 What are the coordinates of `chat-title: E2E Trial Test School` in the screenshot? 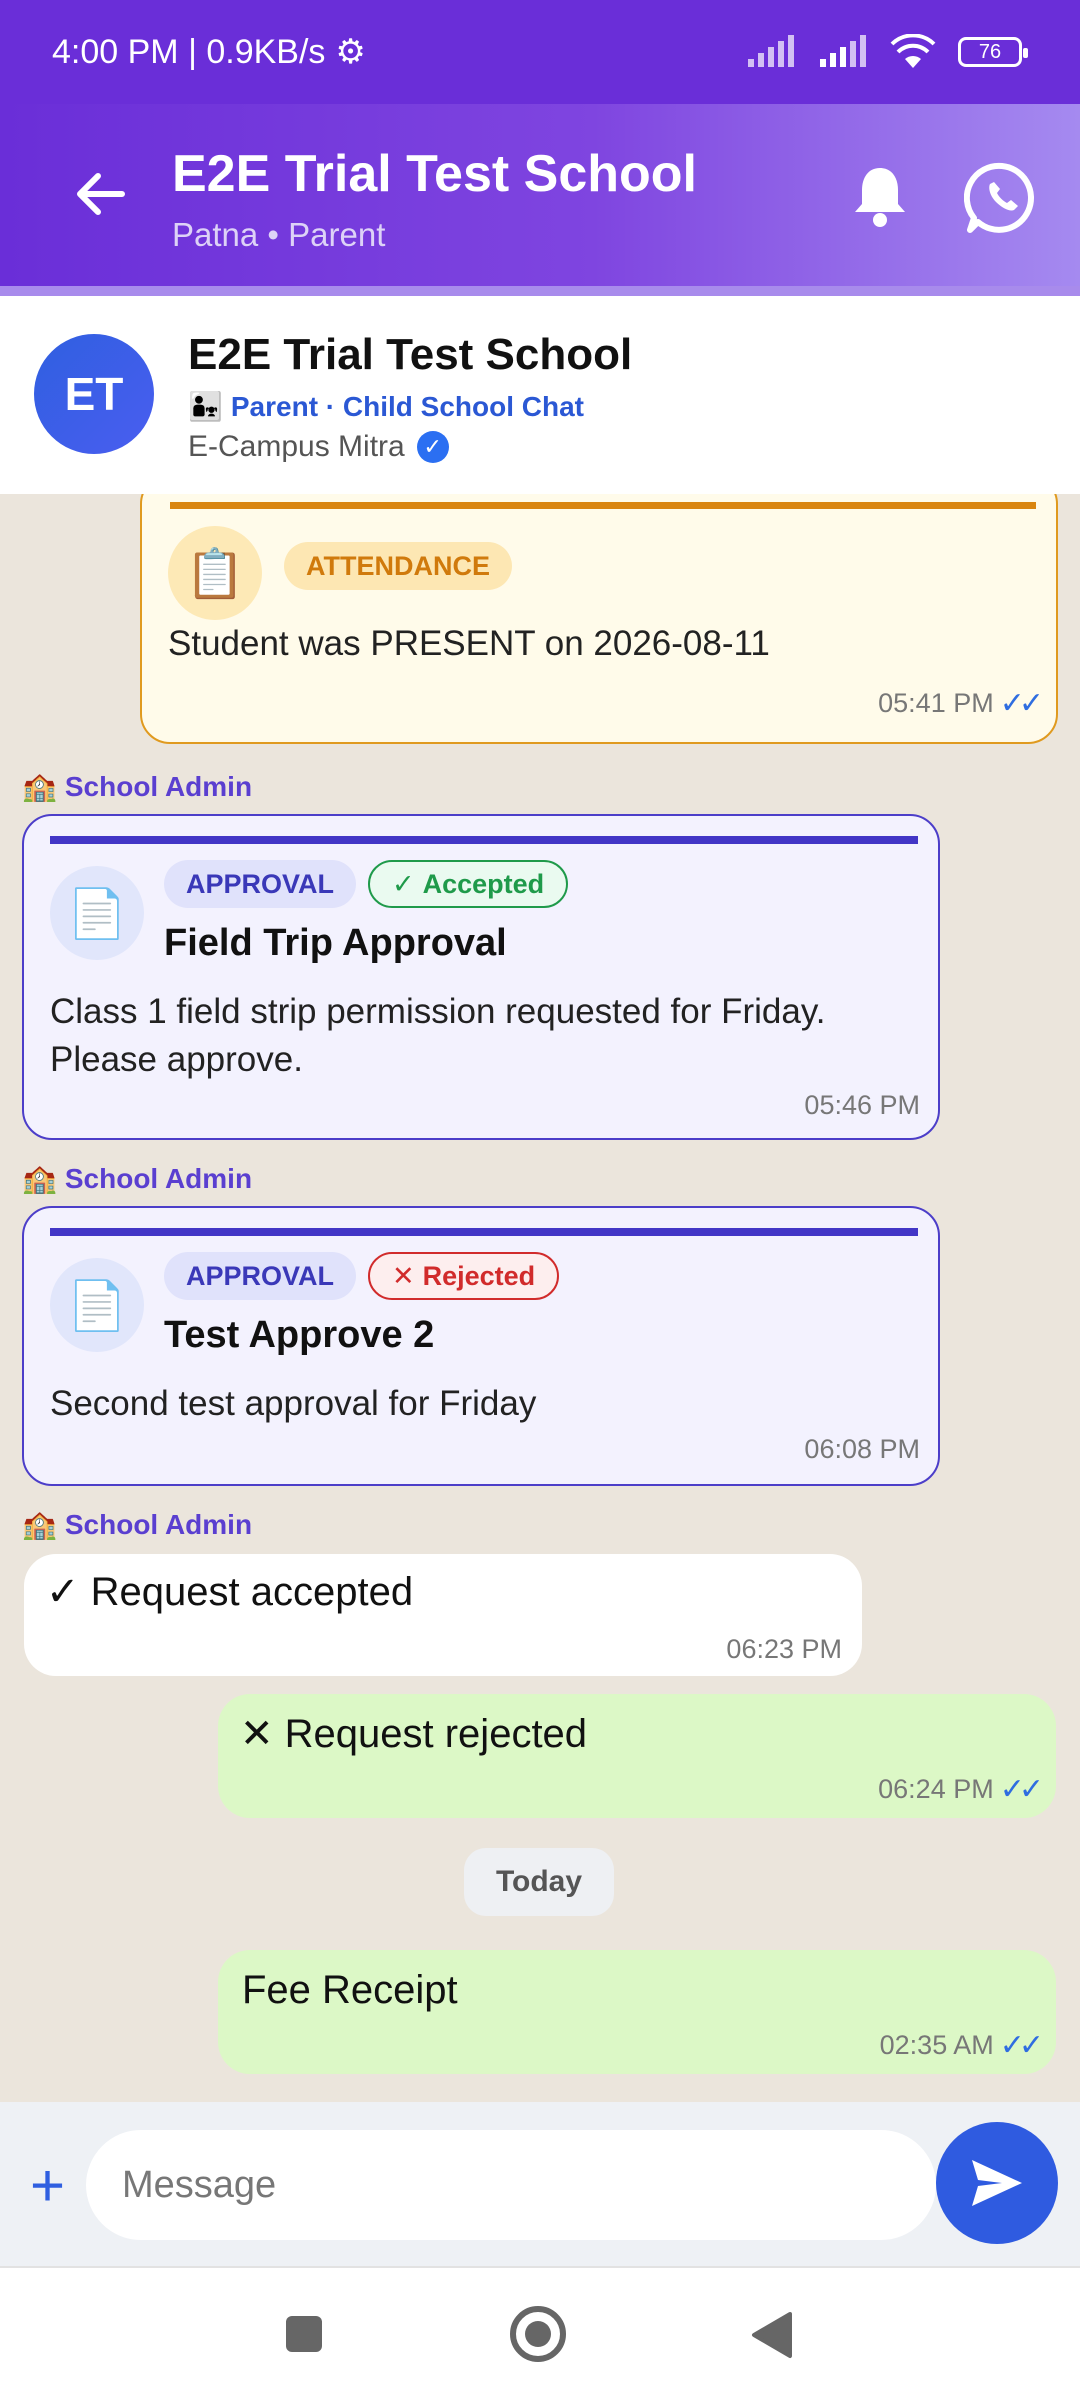 It's located at (410, 354).